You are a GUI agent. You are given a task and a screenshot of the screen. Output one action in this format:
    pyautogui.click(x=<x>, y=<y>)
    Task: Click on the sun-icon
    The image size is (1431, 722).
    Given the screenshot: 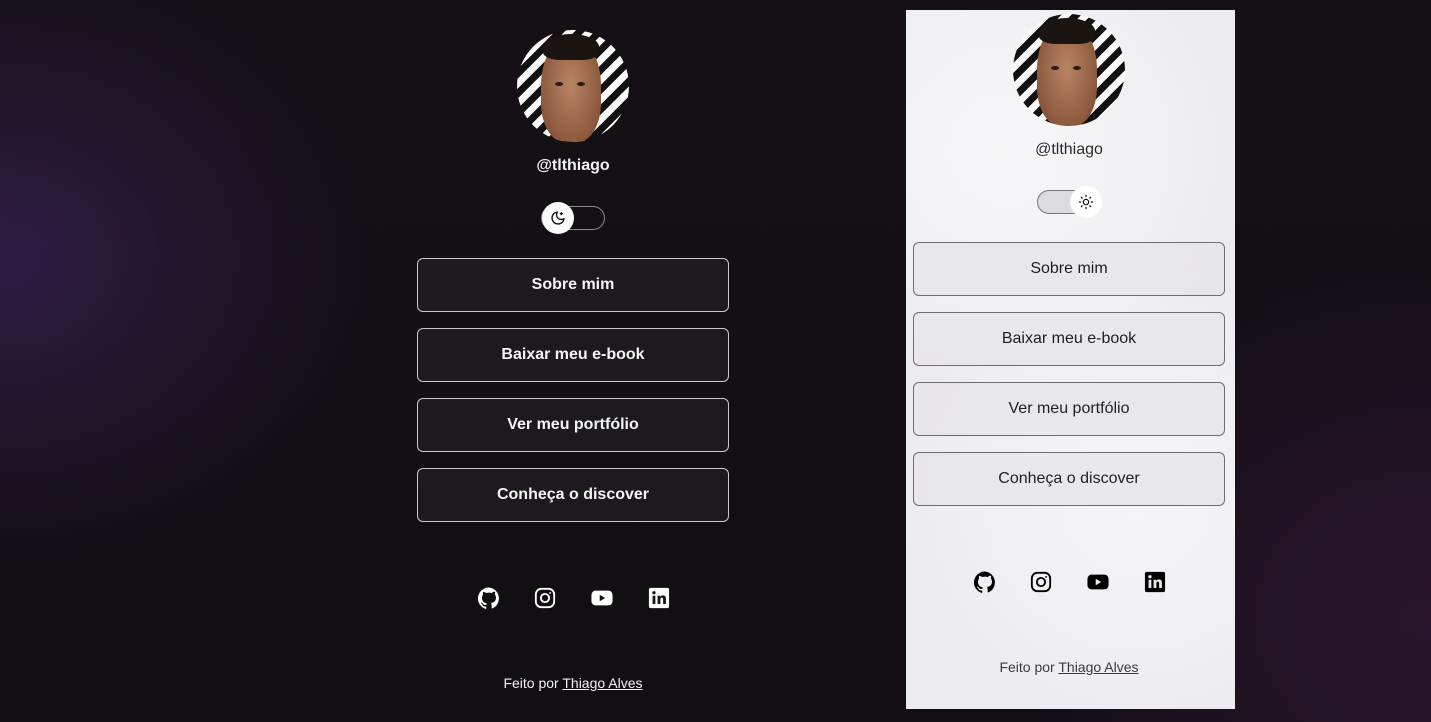 What is the action you would take?
    pyautogui.click(x=1086, y=202)
    